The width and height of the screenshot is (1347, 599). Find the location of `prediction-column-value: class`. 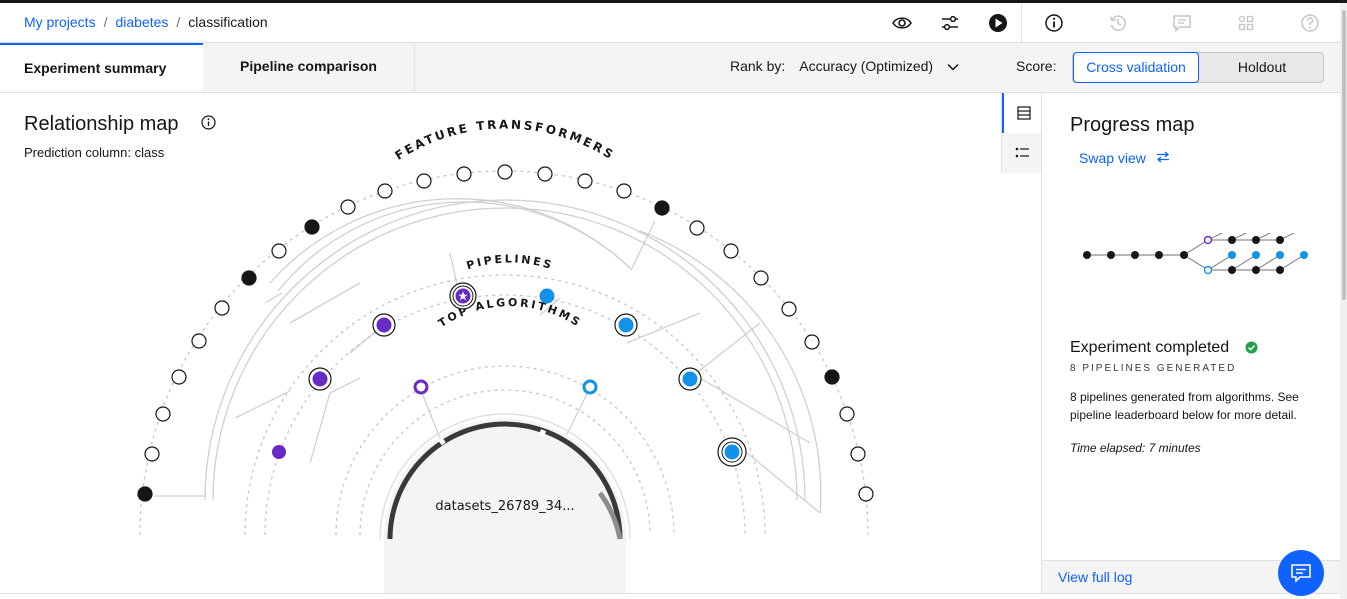

prediction-column-value: class is located at coordinates (149, 152).